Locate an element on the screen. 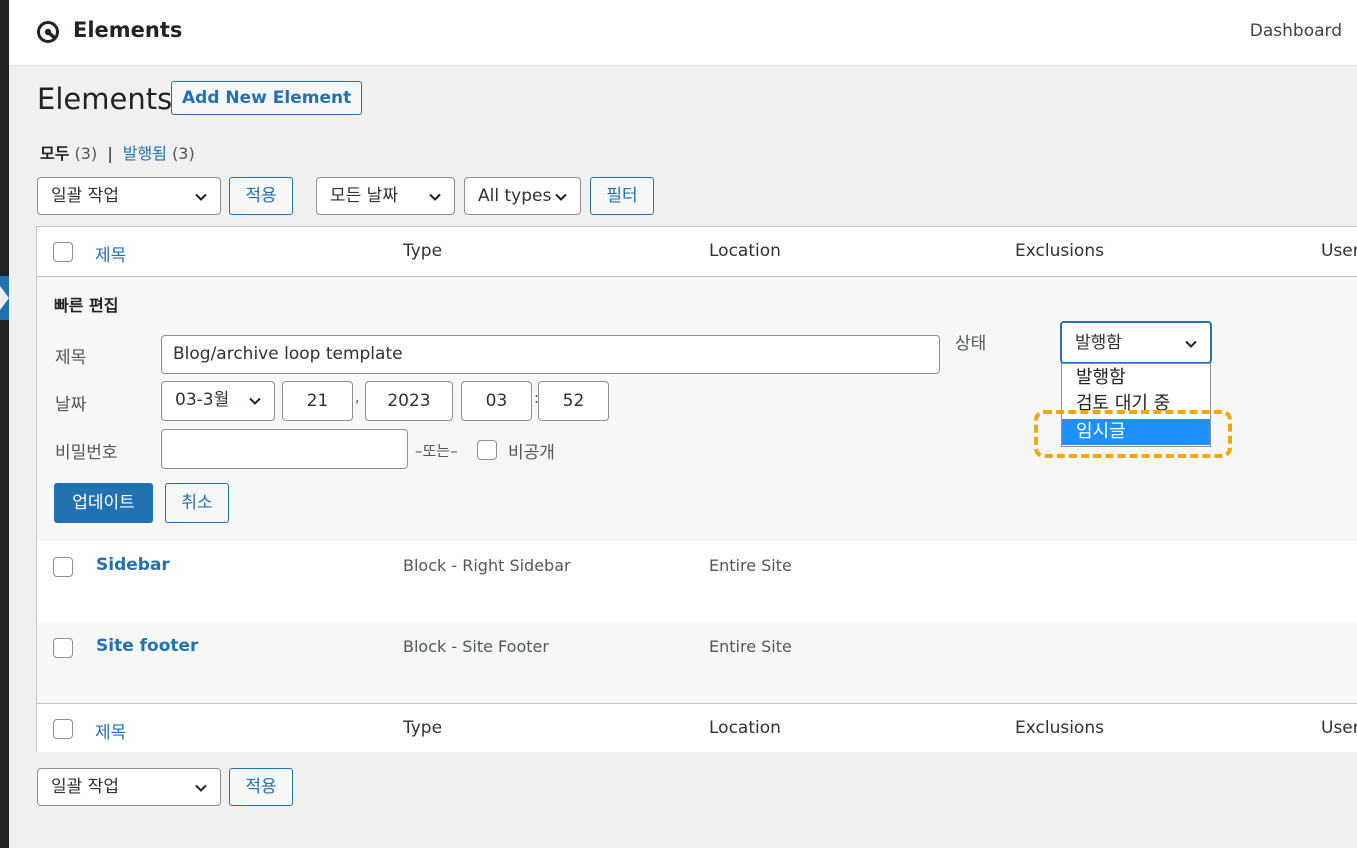 Image resolution: width=1357 pixels, height=848 pixels. row-type: Block - Right Sidebar is located at coordinates (487, 565).